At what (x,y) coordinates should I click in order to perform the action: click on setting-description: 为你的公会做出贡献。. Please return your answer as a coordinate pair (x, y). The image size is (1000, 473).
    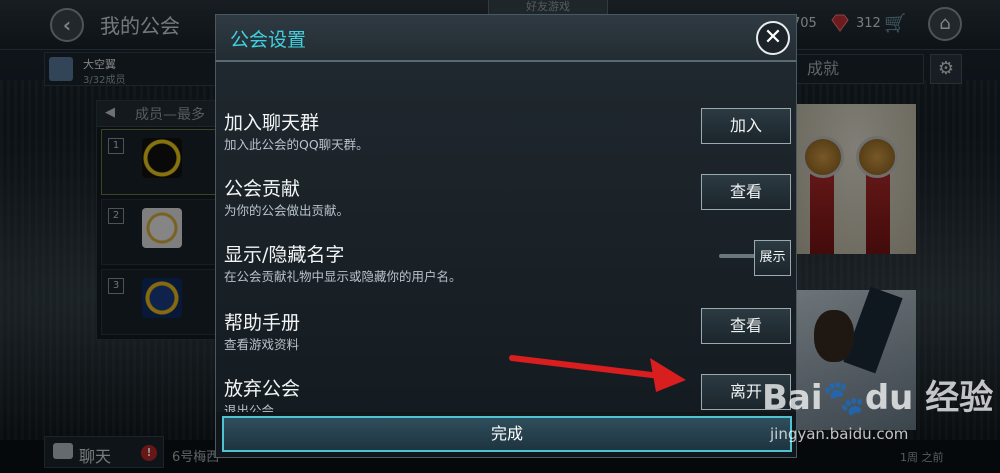
    Looking at the image, I should click on (287, 210).